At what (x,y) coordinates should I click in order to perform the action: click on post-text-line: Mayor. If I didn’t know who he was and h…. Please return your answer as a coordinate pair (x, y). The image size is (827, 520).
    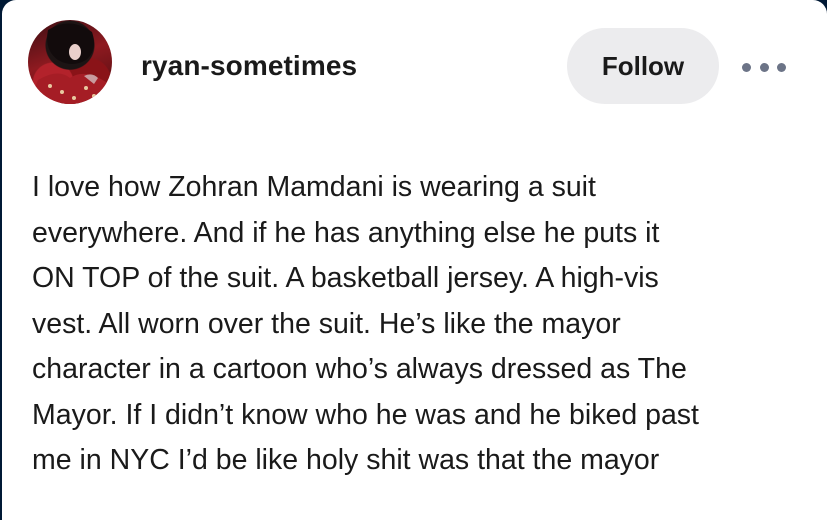
    Looking at the image, I should click on (365, 414).